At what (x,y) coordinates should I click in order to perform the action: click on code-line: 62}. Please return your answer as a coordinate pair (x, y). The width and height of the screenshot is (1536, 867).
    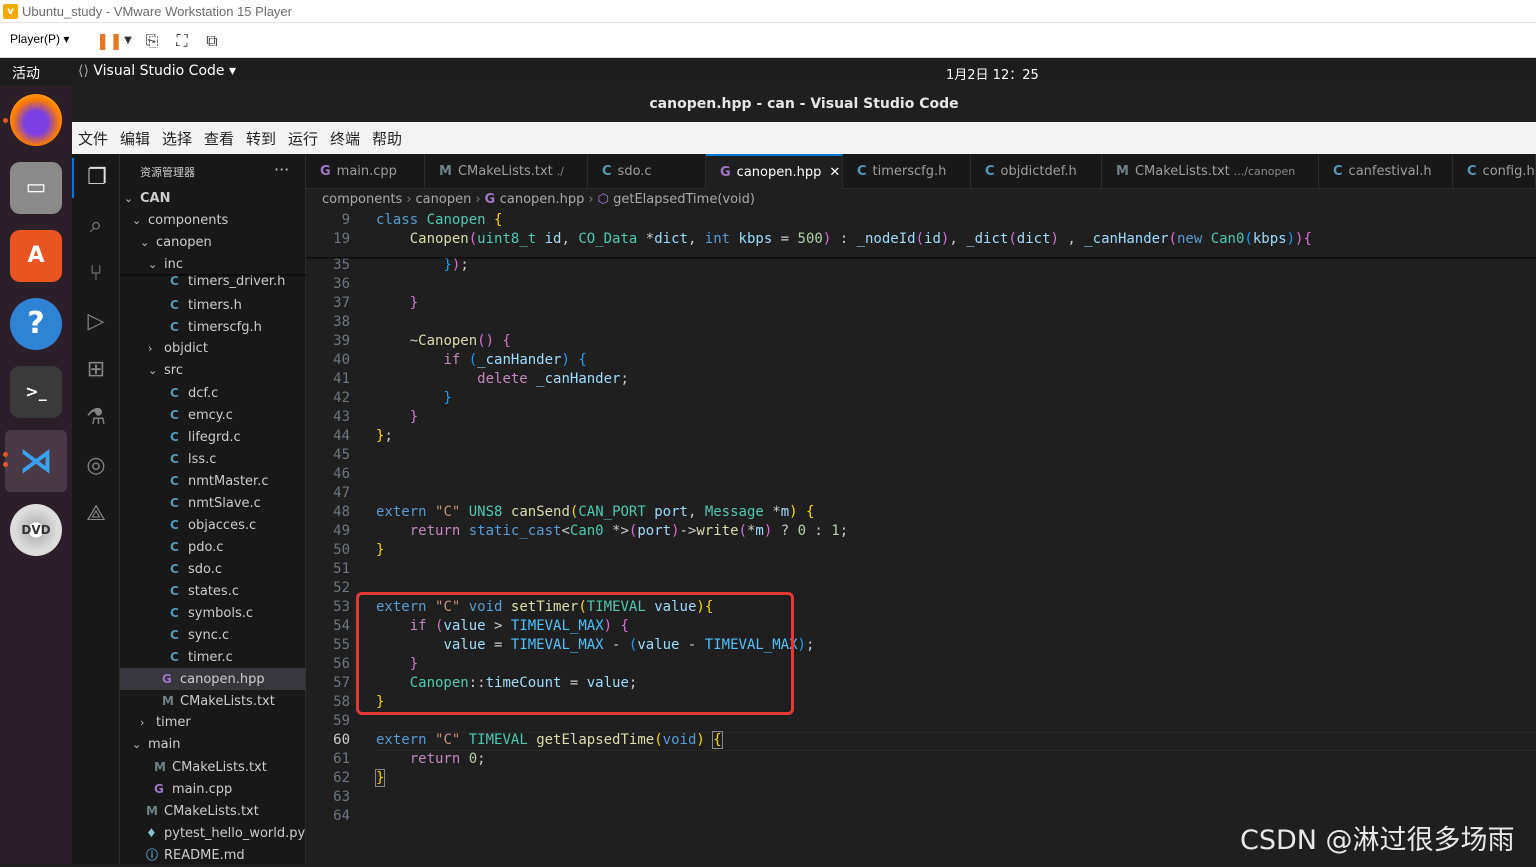
    Looking at the image, I should click on (921, 778).